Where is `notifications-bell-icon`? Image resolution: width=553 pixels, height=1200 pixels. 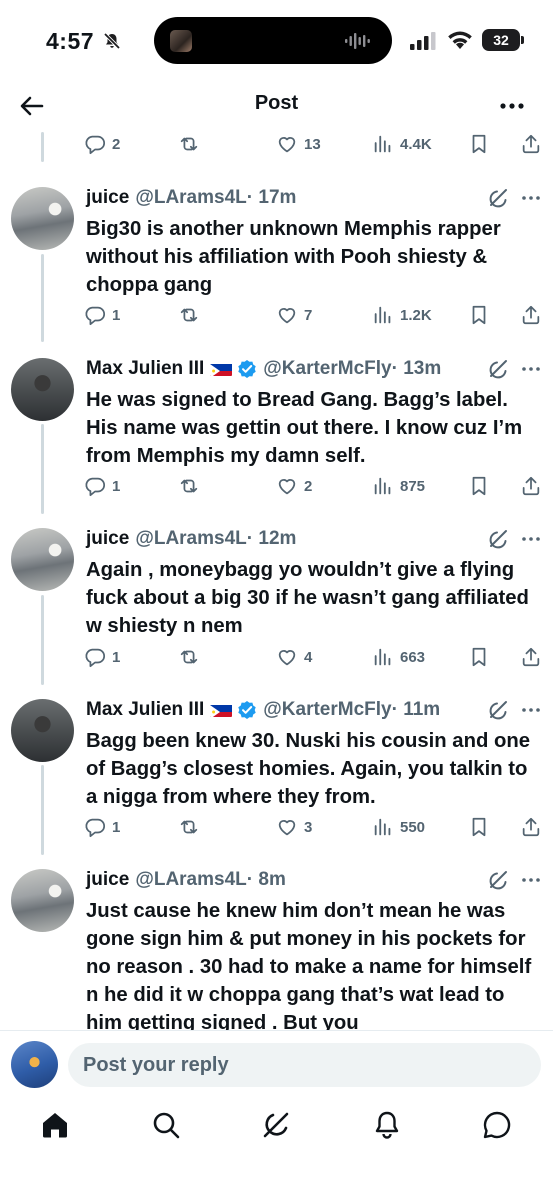 notifications-bell-icon is located at coordinates (387, 1125).